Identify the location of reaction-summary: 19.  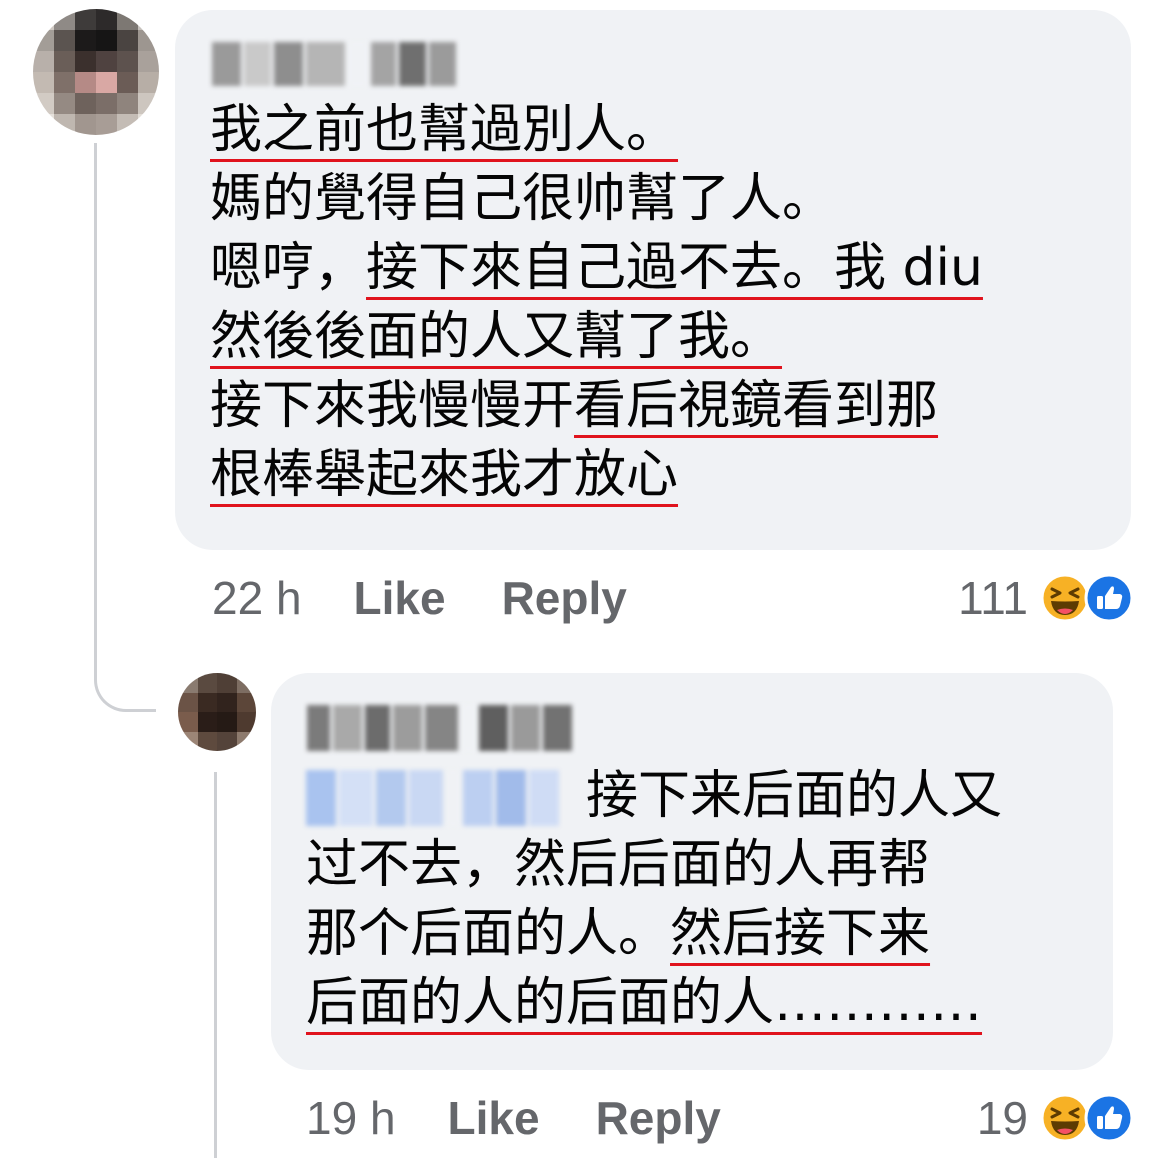
(1055, 1118).